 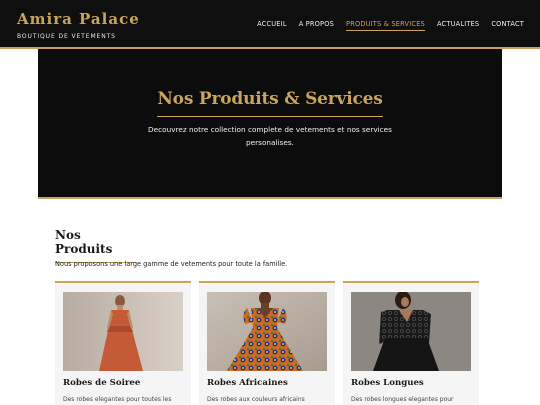 What do you see at coordinates (95, 245) in the screenshot?
I see `section-title: Nos Produits` at bounding box center [95, 245].